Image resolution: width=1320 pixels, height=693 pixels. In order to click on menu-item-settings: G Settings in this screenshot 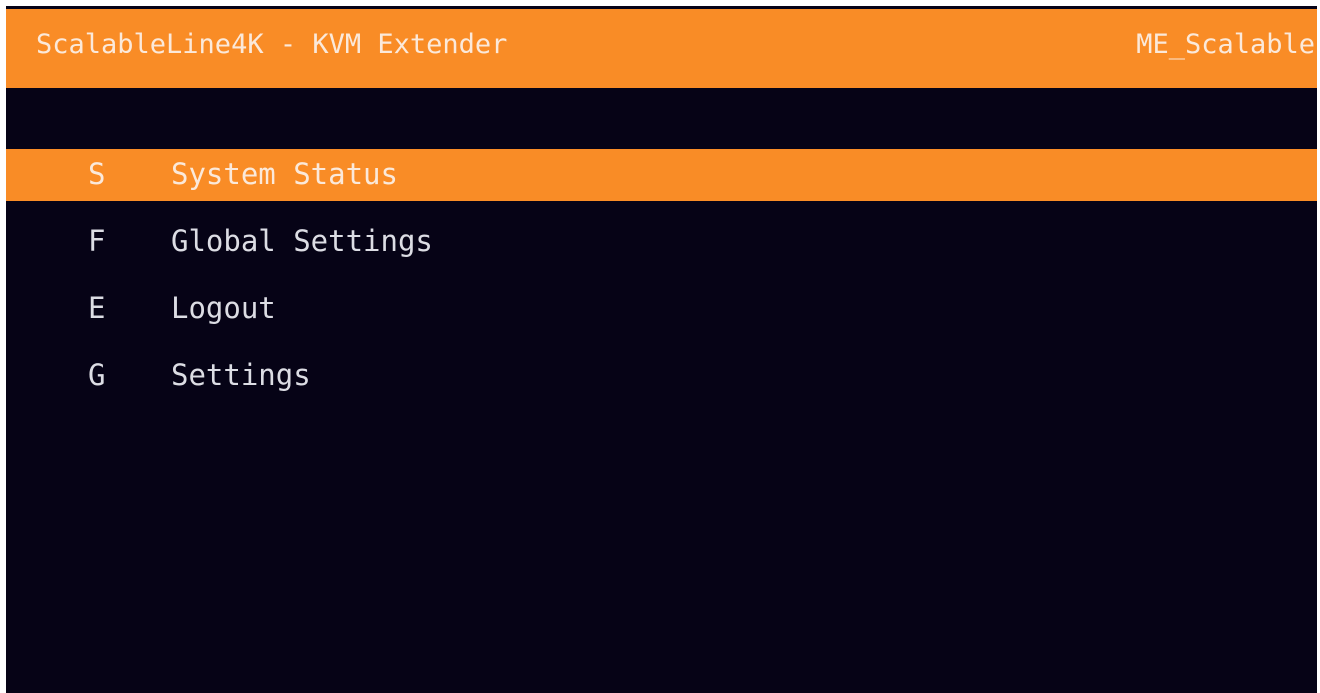, I will do `click(661, 376)`.